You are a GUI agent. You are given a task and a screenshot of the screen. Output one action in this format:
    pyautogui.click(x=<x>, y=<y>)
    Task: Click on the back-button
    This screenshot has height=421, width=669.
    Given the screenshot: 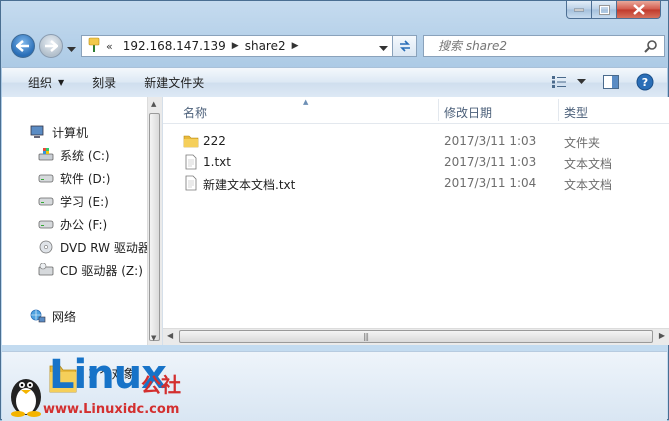 What is the action you would take?
    pyautogui.click(x=23, y=46)
    